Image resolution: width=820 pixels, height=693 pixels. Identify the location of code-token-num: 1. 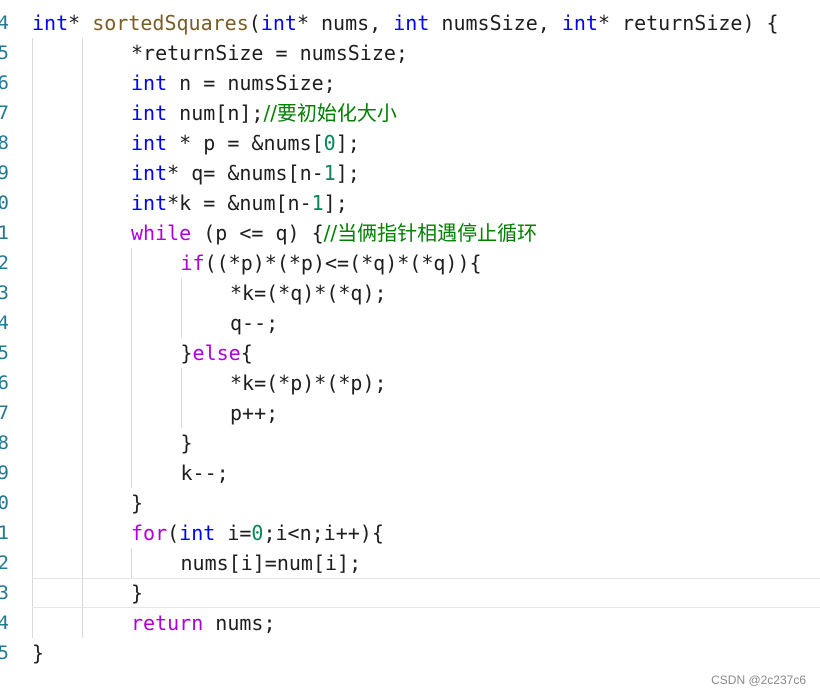
(329, 173).